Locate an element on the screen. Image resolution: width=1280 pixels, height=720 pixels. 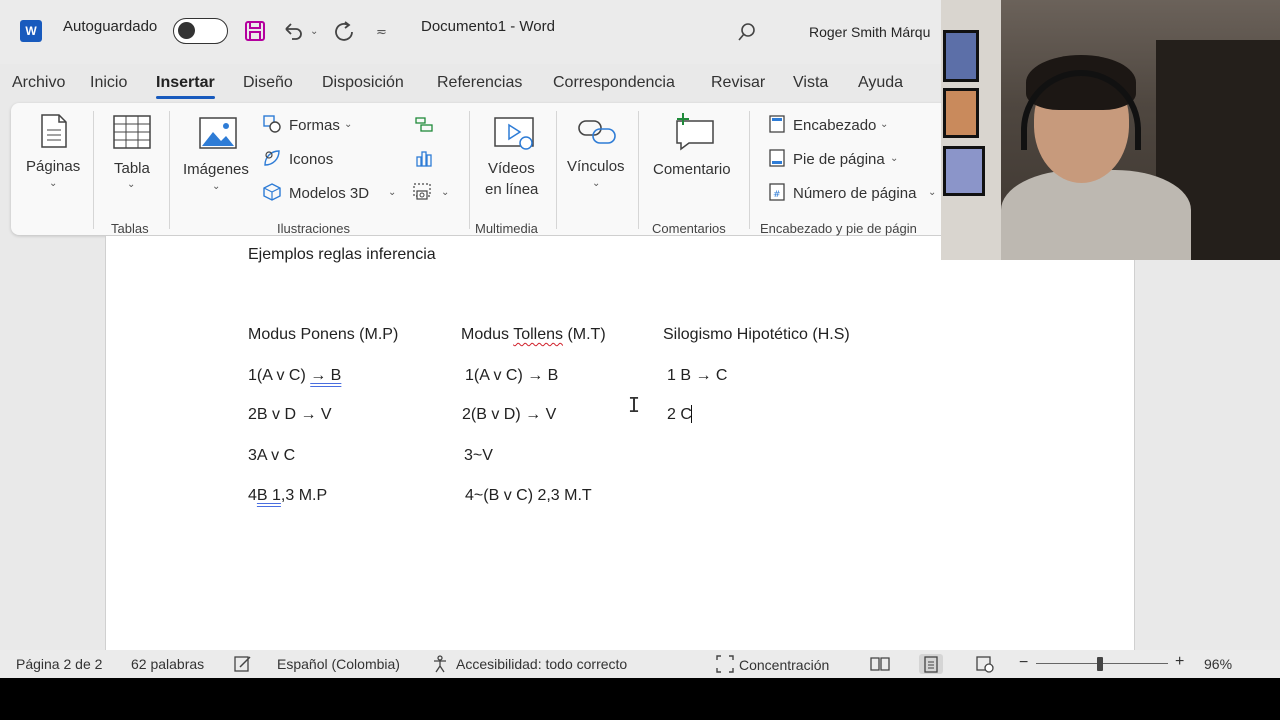
save-icon is located at coordinates (255, 31).